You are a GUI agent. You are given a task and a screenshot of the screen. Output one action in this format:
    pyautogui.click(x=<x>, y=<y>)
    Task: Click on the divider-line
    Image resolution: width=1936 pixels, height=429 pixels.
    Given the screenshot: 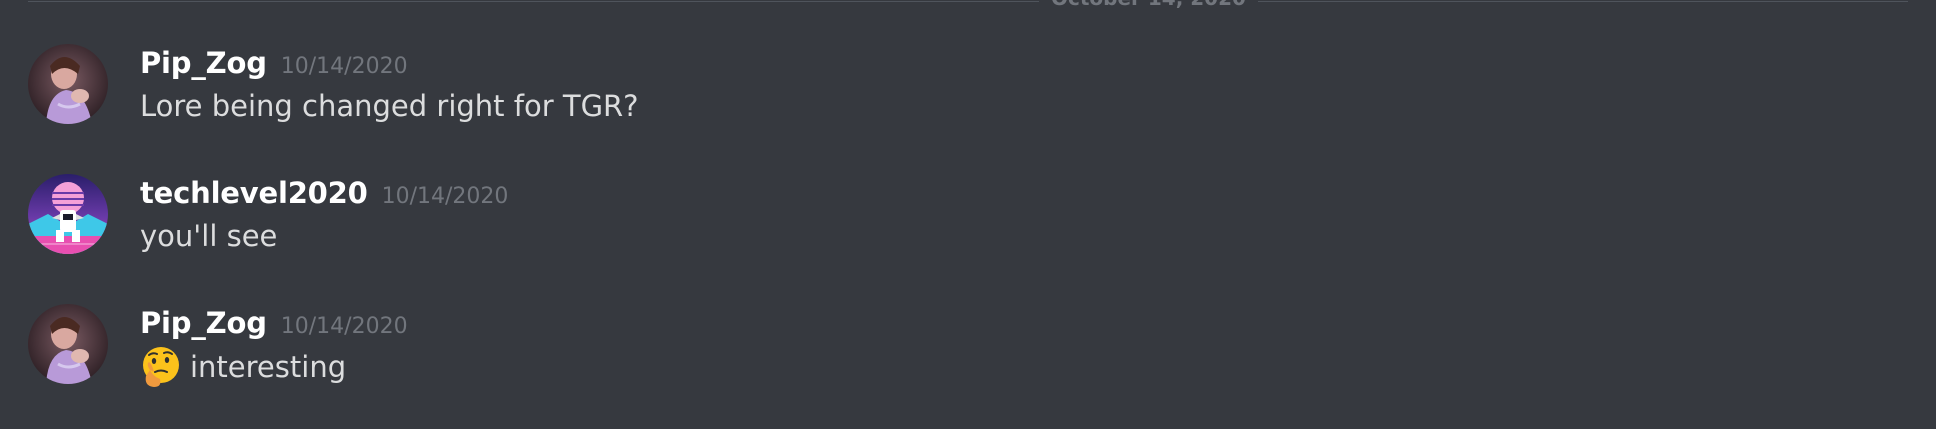 What is the action you would take?
    pyautogui.click(x=968, y=1)
    